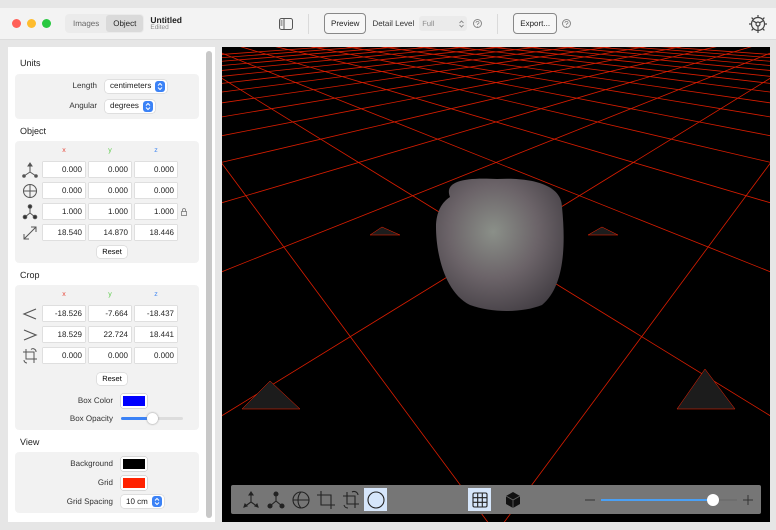 This screenshot has height=530, width=776. I want to click on number-field: 22.724, so click(110, 334).